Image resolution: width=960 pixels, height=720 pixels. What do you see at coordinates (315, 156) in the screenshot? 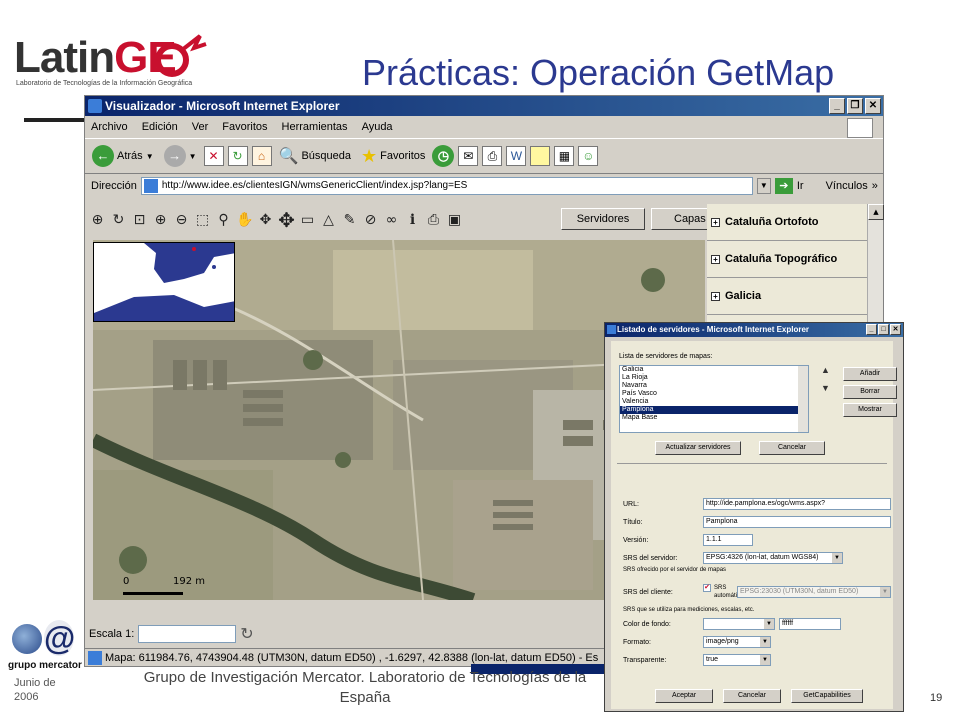
I see `search-button: 🔍 Búsqueda` at bounding box center [315, 156].